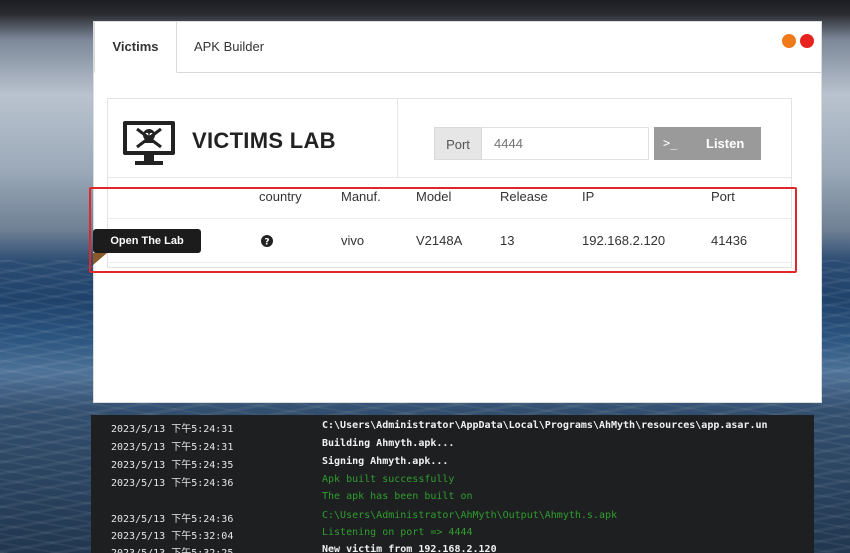 This screenshot has height=553, width=850. Describe the element at coordinates (729, 240) in the screenshot. I see `cell-port: 41436` at that location.